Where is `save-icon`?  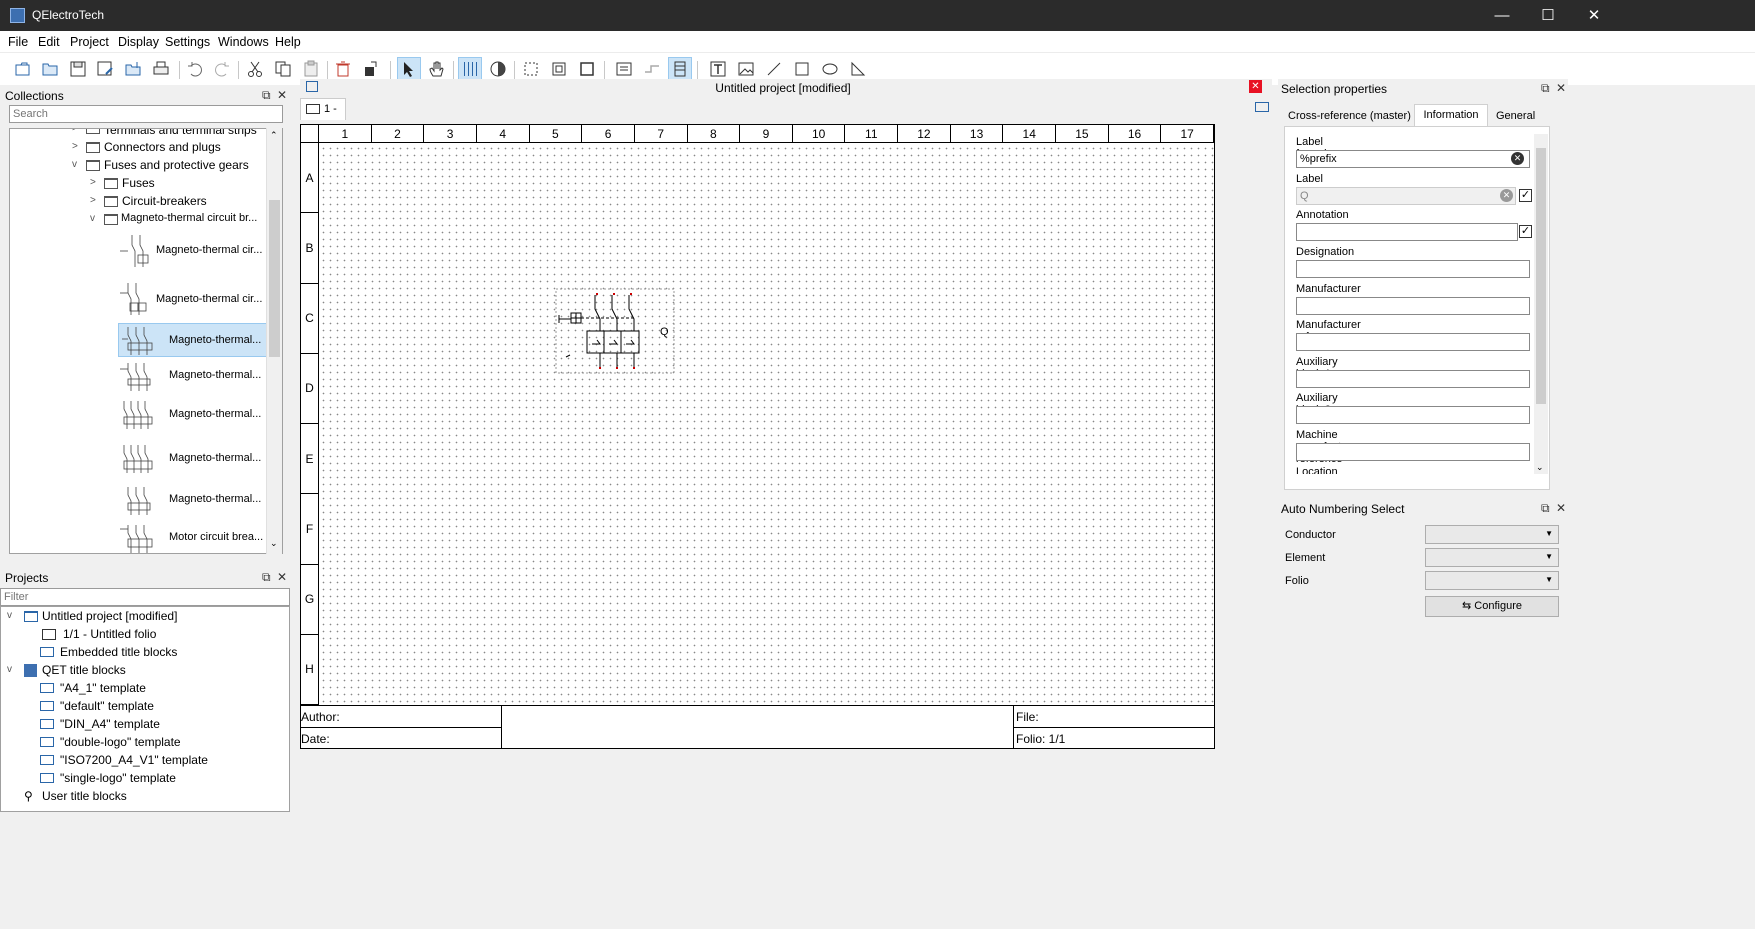
save-icon is located at coordinates (78, 69).